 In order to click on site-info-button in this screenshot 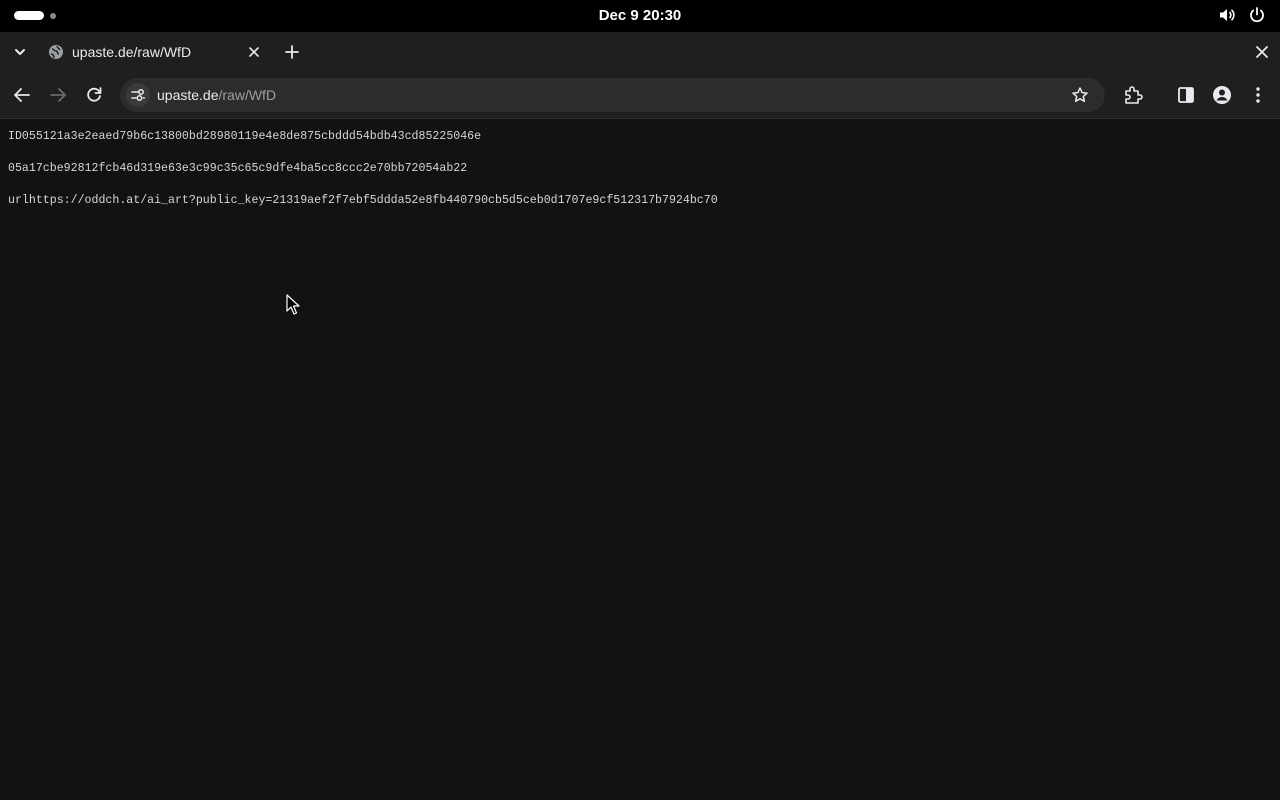, I will do `click(138, 95)`.